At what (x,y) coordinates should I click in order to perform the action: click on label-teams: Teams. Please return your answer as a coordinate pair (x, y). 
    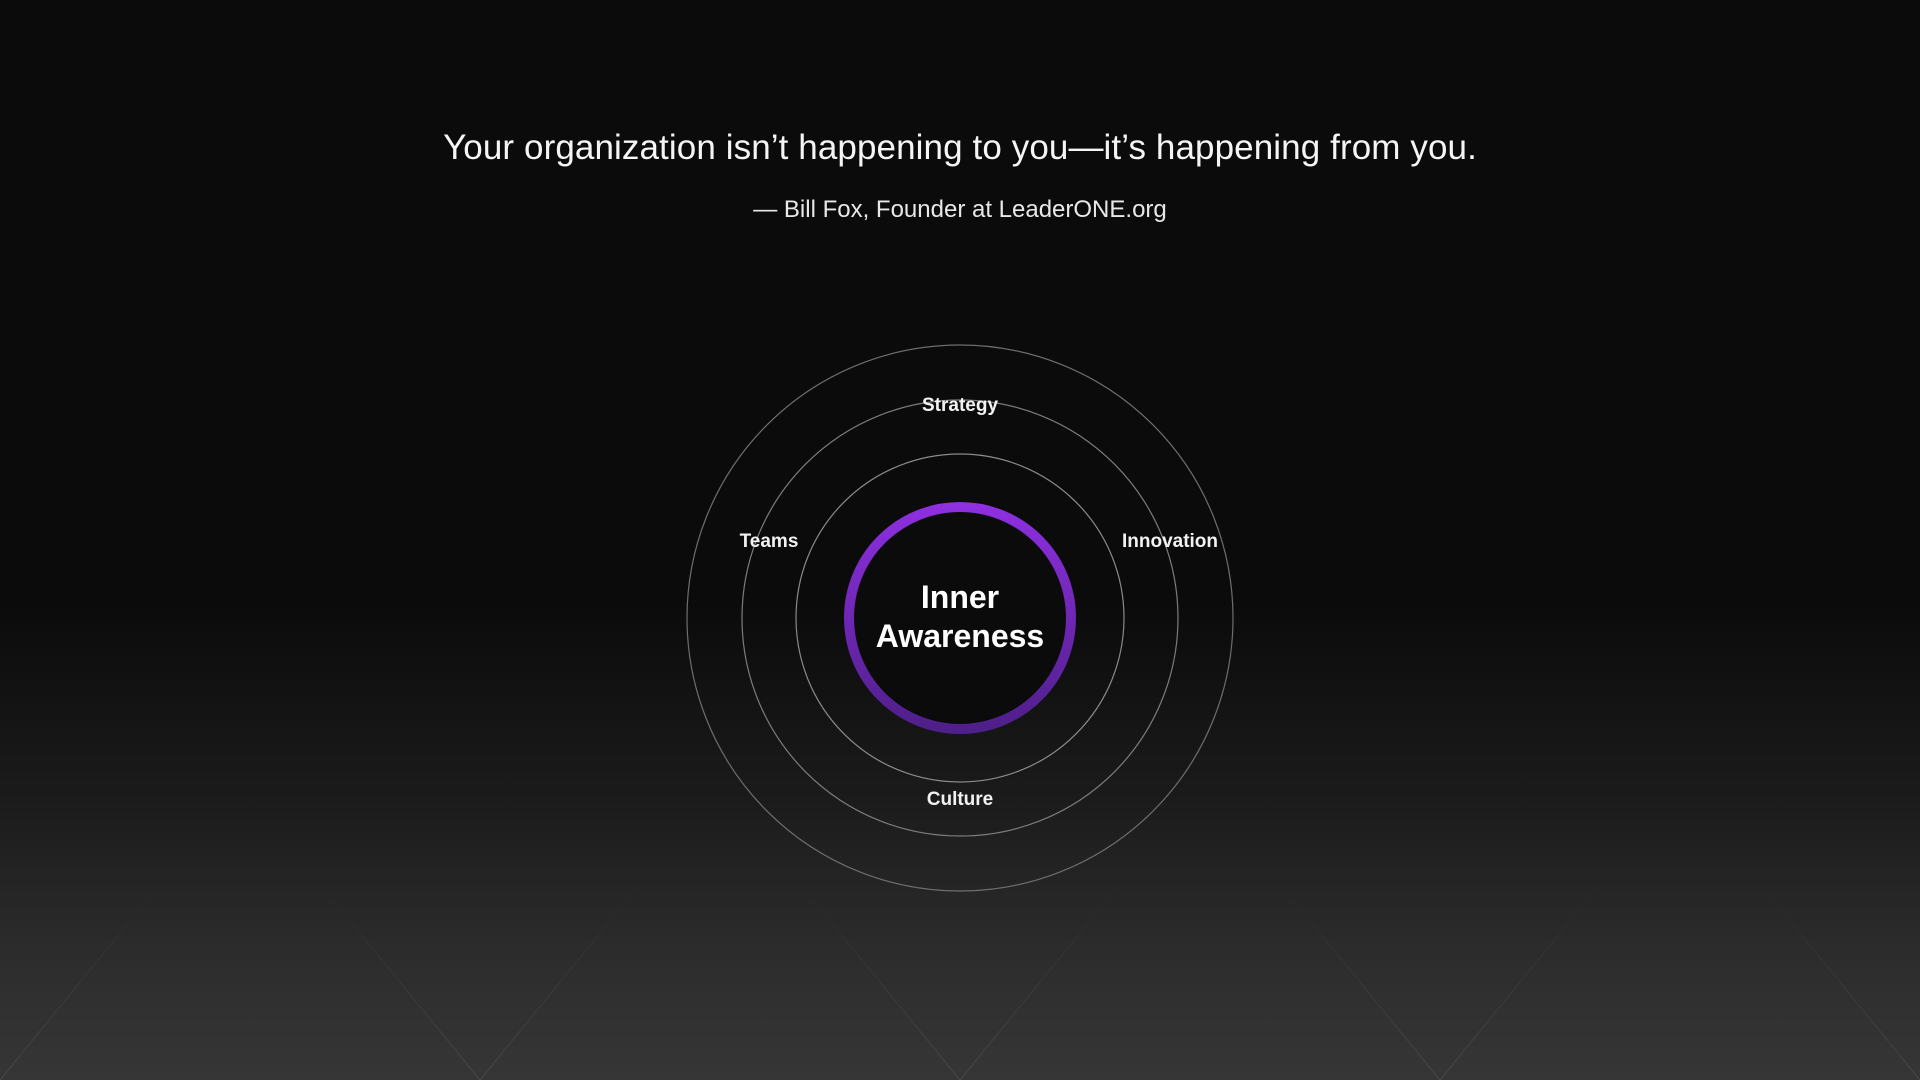
    Looking at the image, I should click on (769, 541).